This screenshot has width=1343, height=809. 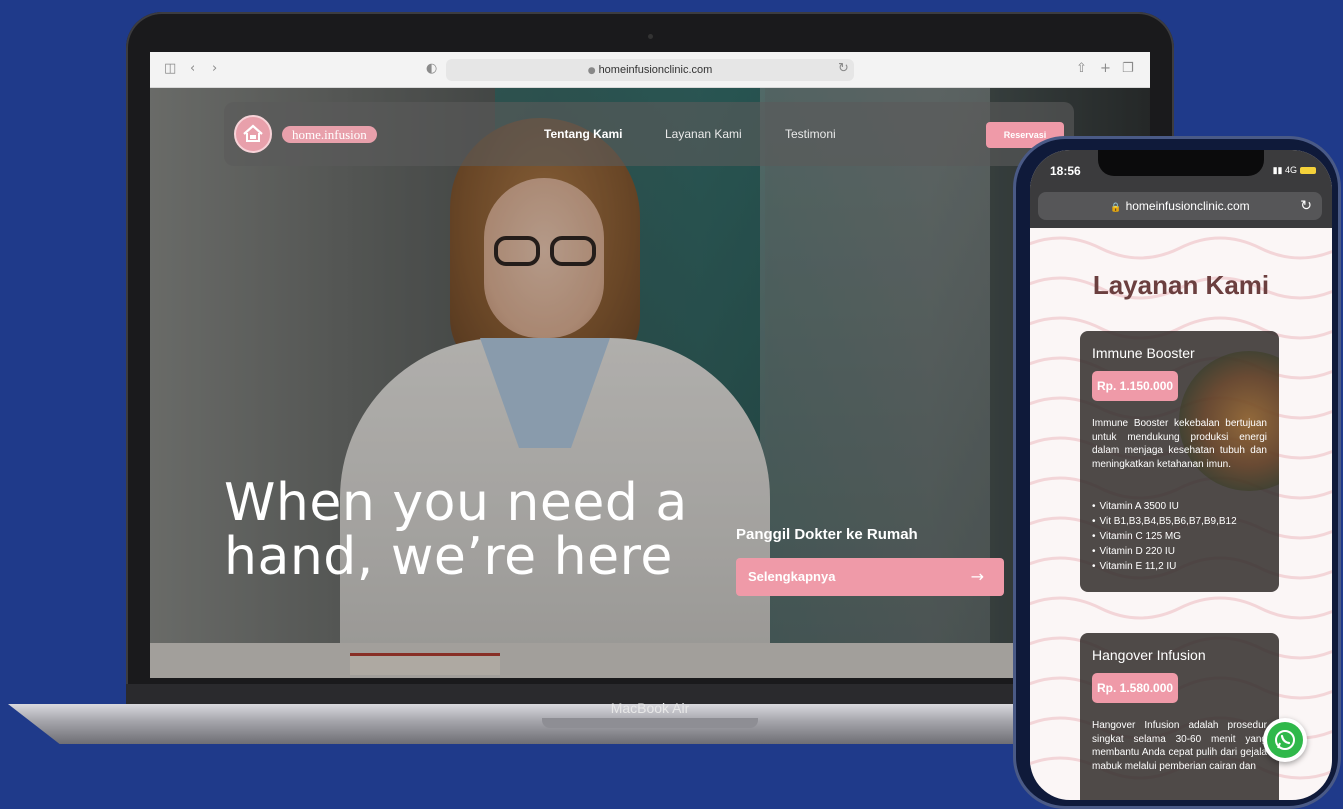 I want to click on list-item: Vit B1,B3,B4,B5,B6,B7,B9,B12, so click(x=1164, y=521).